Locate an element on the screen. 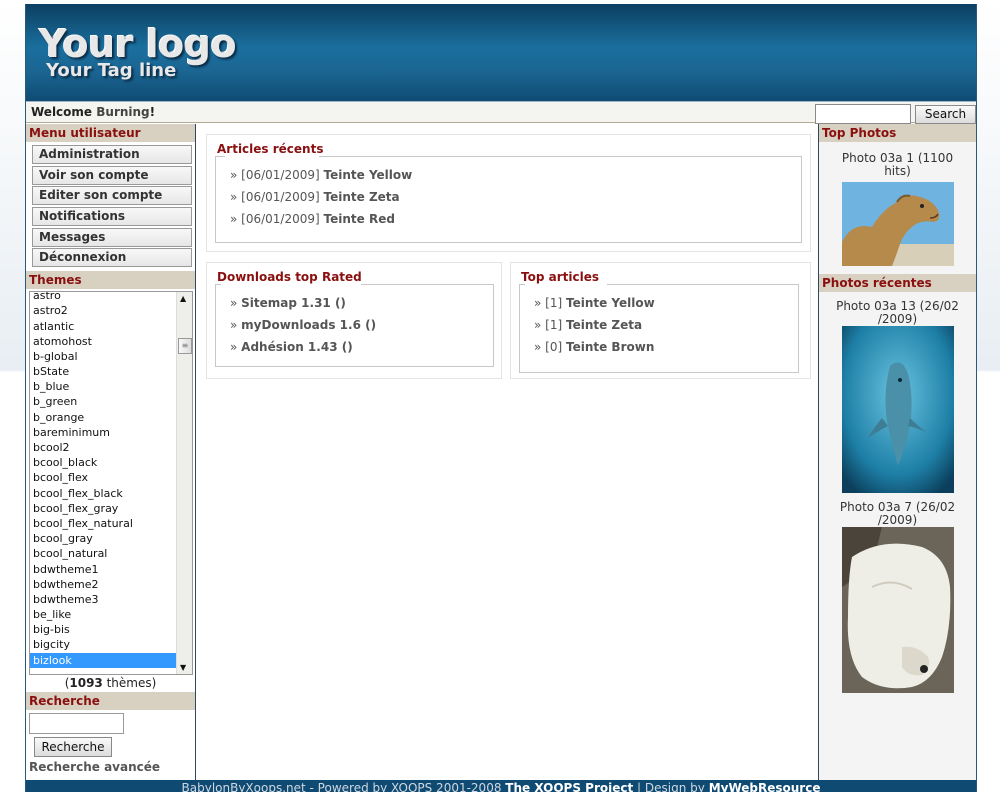 This screenshot has width=1000, height=792. box-border-left-segment is located at coordinates (220, 156).